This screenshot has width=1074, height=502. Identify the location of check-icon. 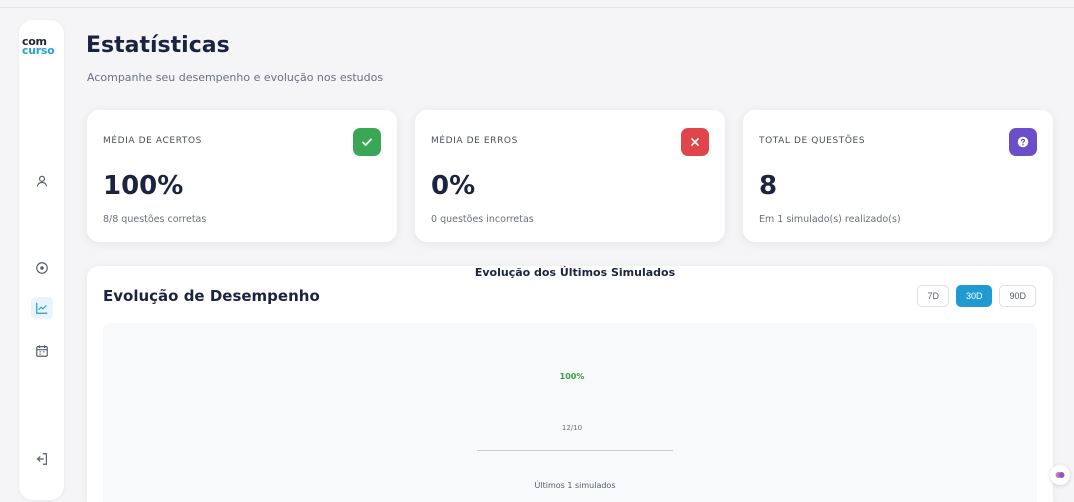
(367, 142).